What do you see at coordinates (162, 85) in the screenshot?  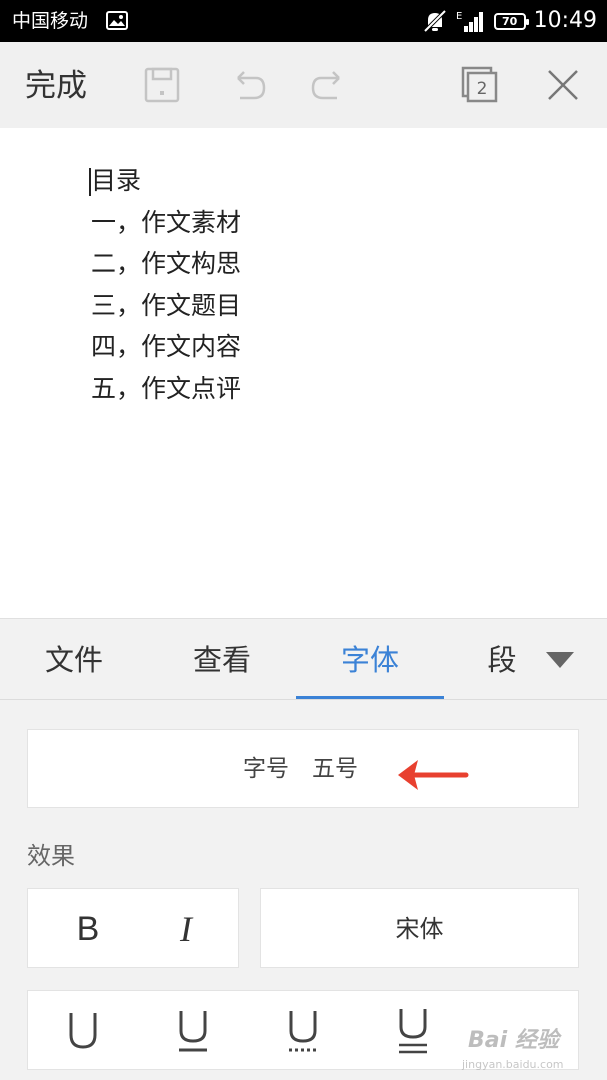 I see `save-icon` at bounding box center [162, 85].